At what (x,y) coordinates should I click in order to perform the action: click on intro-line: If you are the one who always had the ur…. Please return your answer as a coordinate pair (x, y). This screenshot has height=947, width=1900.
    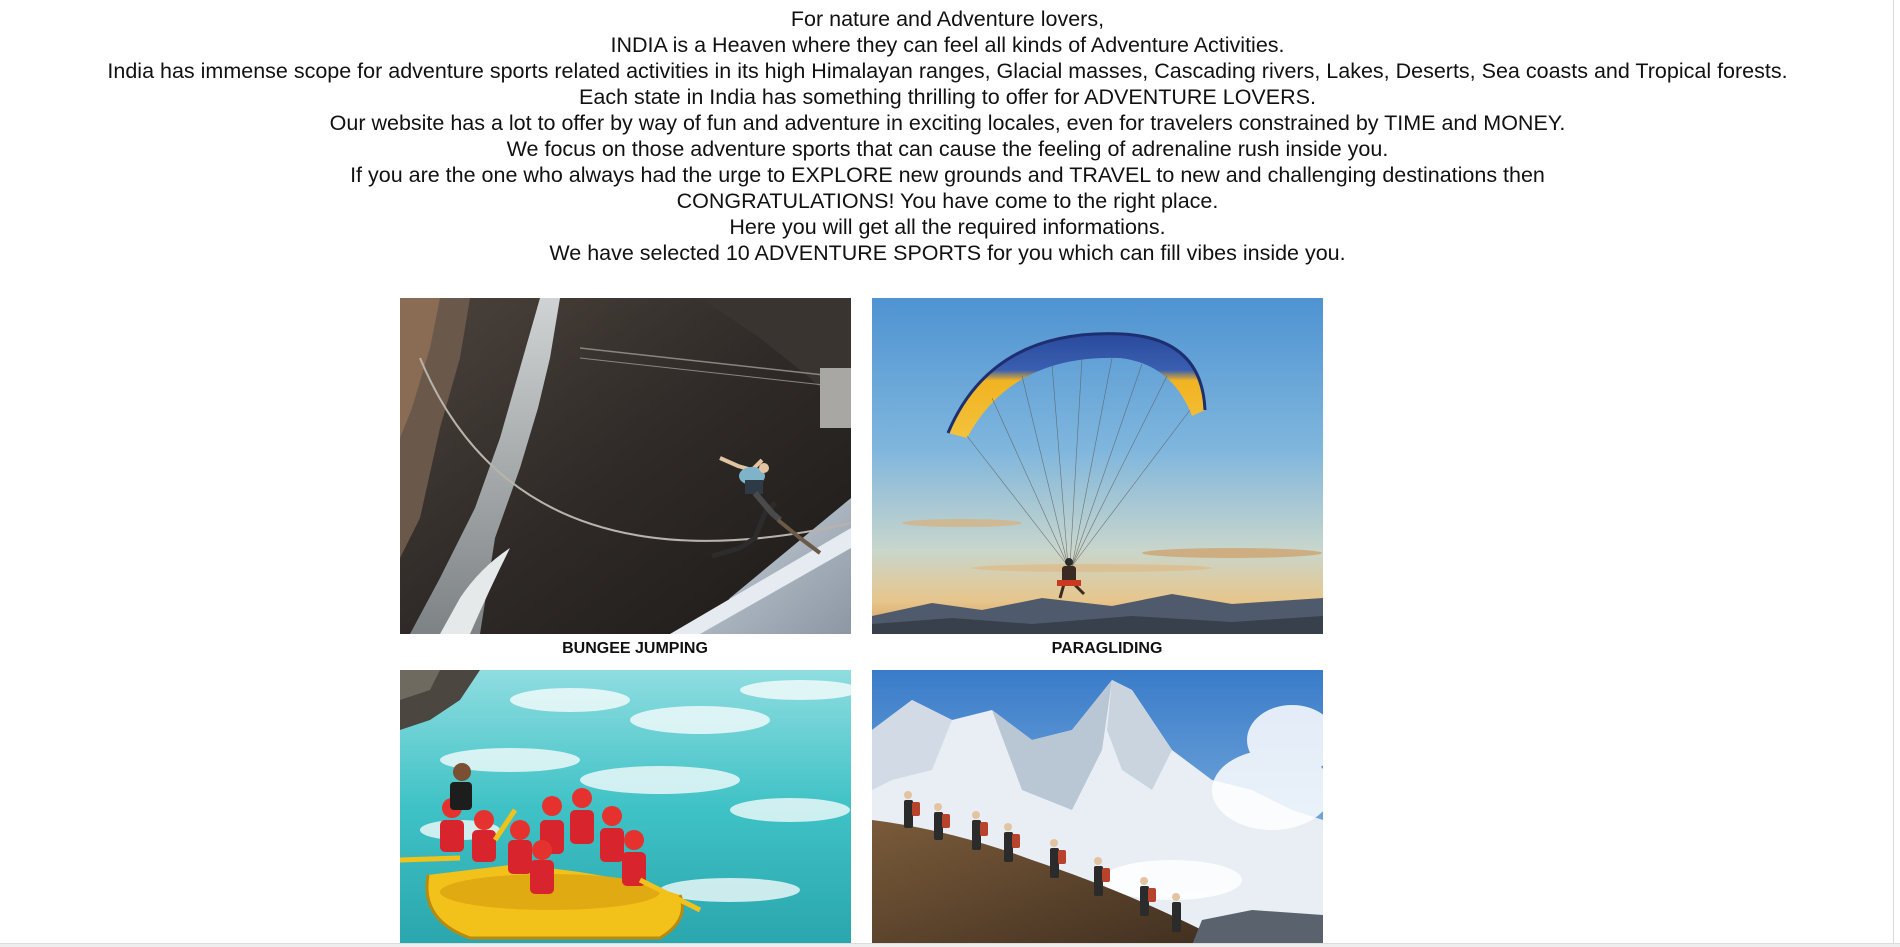
    Looking at the image, I should click on (947, 175).